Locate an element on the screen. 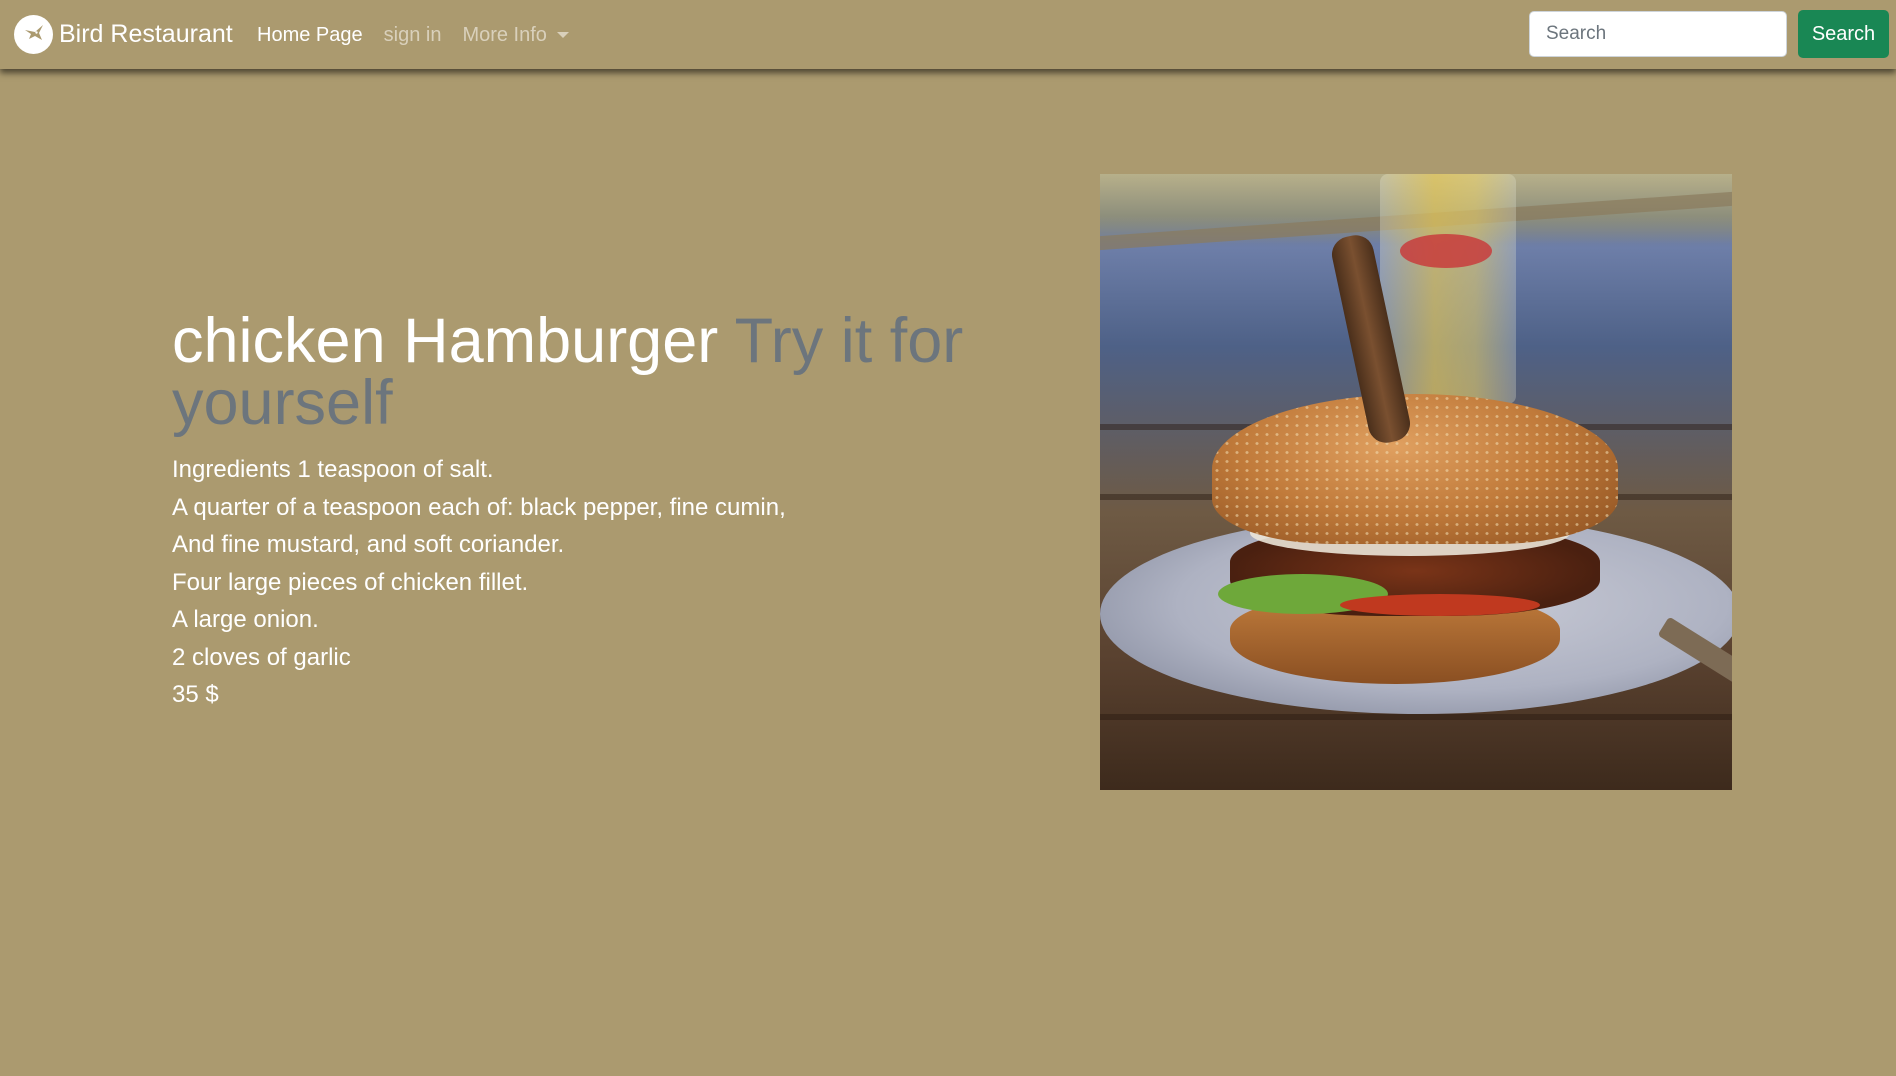 This screenshot has width=1896, height=1076. ingredient-item: Four large pieces of chicken fillet. is located at coordinates (350, 582).